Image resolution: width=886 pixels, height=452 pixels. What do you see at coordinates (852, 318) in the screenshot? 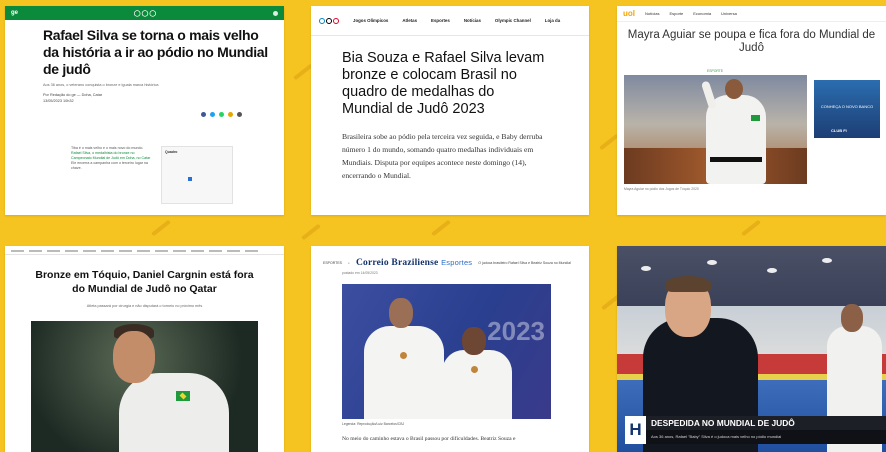
I see `video-judoka-head` at bounding box center [852, 318].